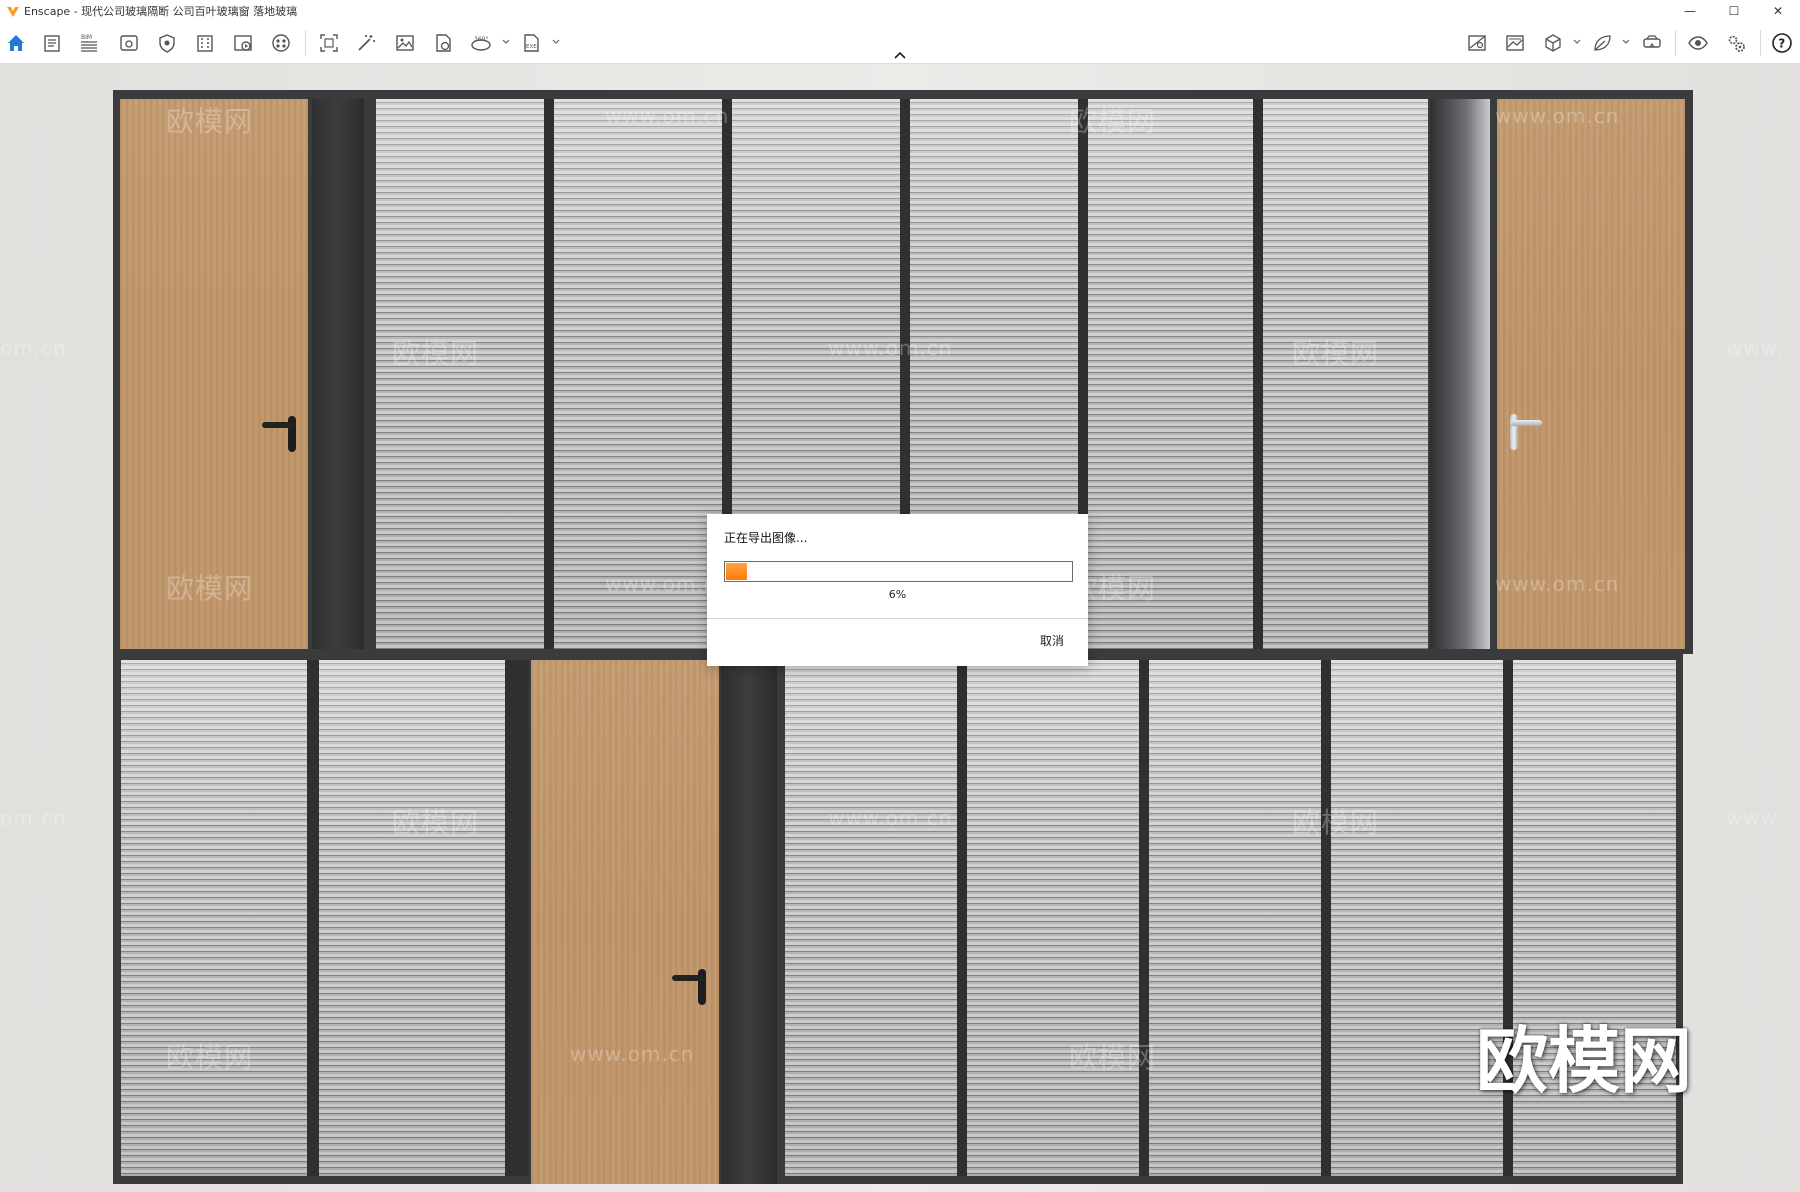 This screenshot has height=1192, width=1800. I want to click on map-icon, so click(1477, 43).